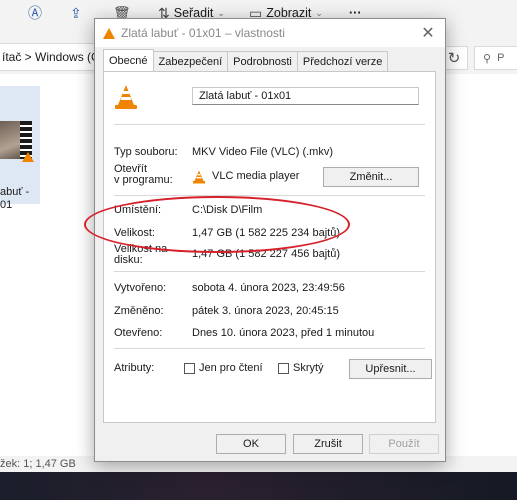  I want to click on address-path: ítač > Windows (C:, so click(51, 57).